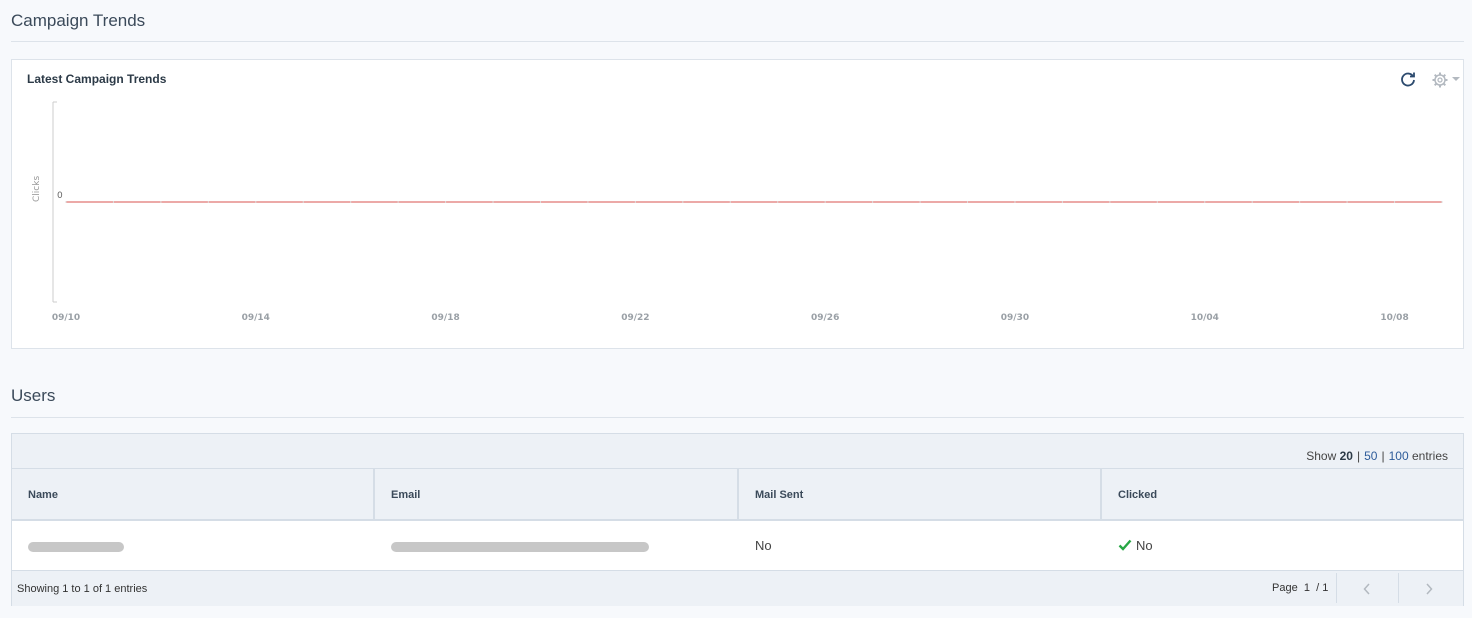 The image size is (1472, 618). I want to click on redacted-name, so click(76, 546).